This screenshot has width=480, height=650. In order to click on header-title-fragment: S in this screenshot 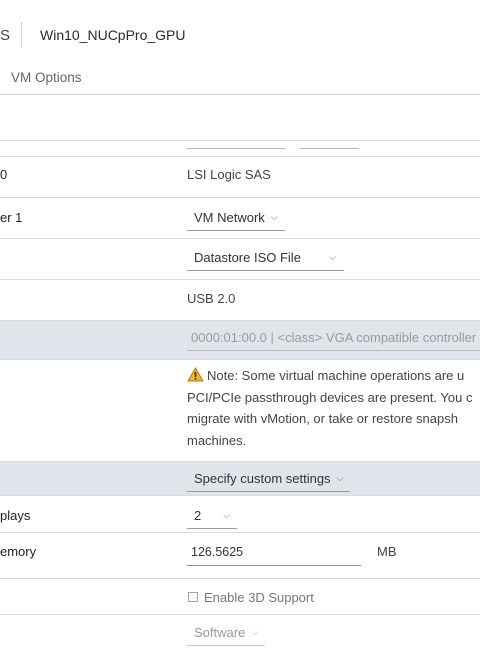, I will do `click(5, 35)`.